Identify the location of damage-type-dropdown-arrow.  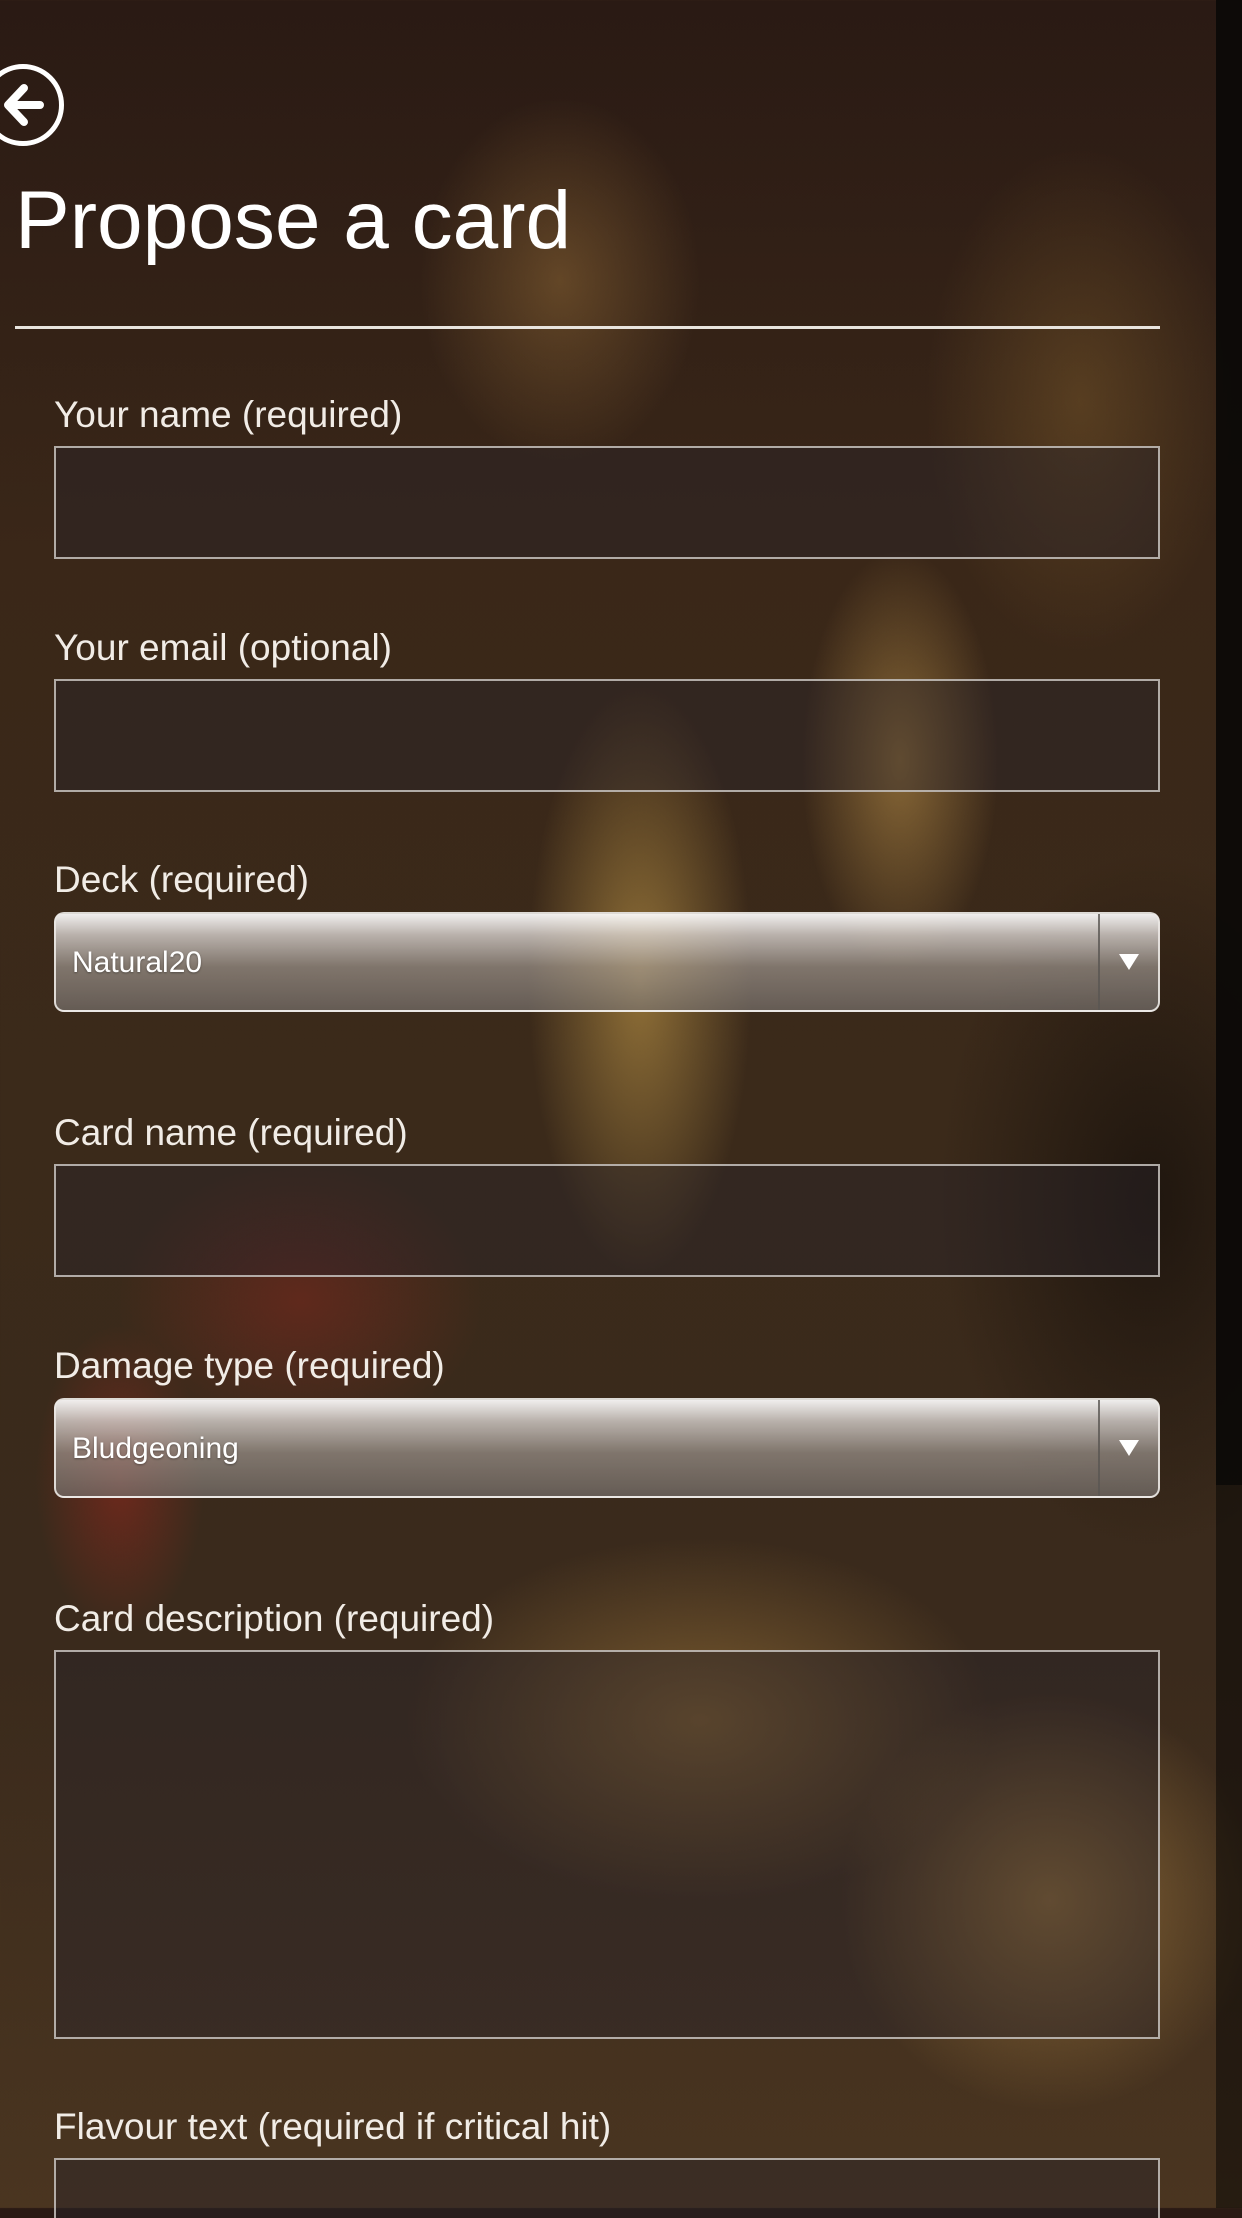
(1128, 1448).